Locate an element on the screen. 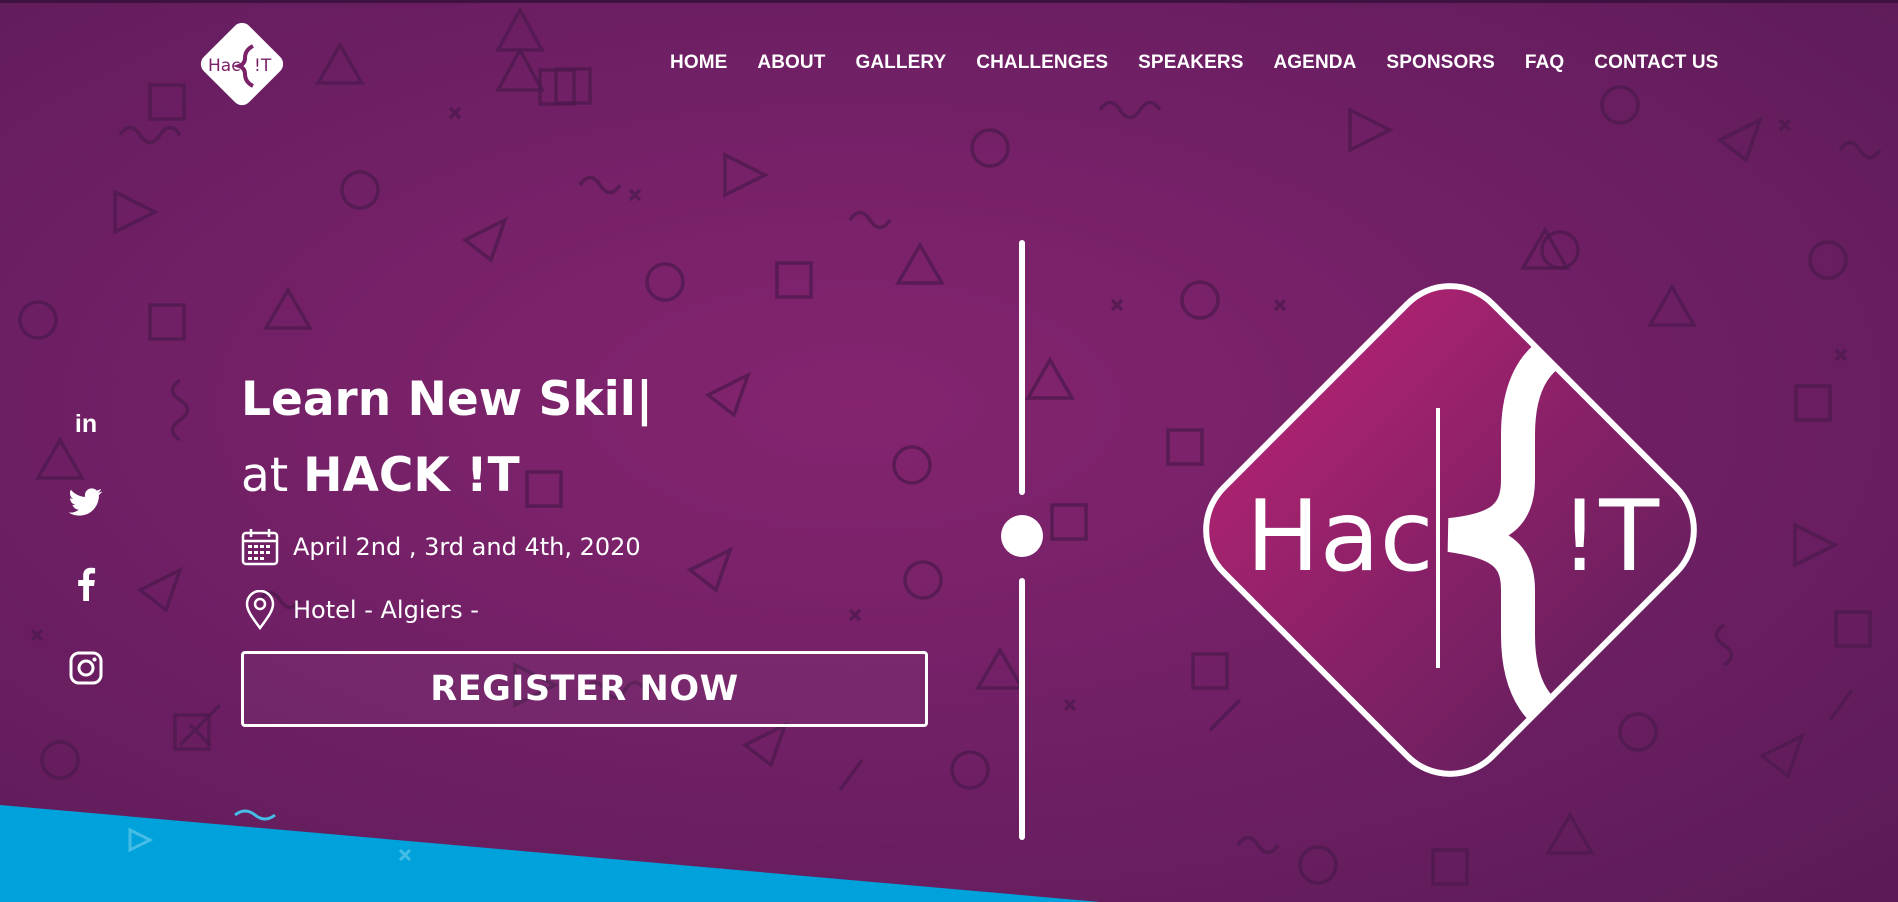 Image resolution: width=1898 pixels, height=902 pixels. facebook-link is located at coordinates (86, 584).